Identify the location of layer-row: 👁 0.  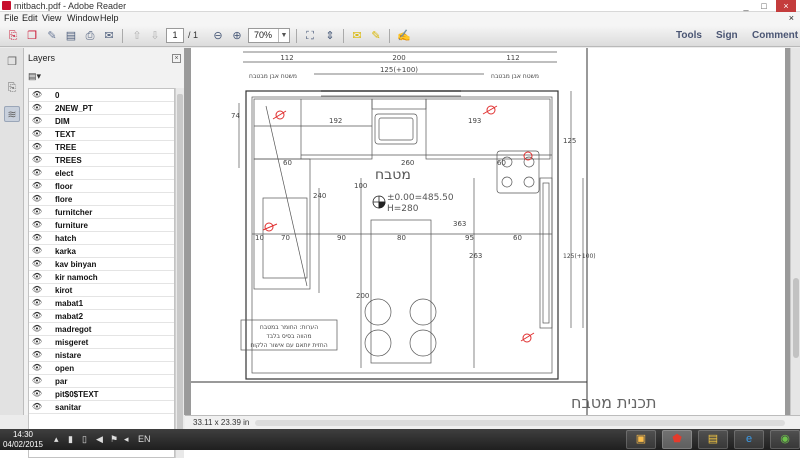
(101, 95).